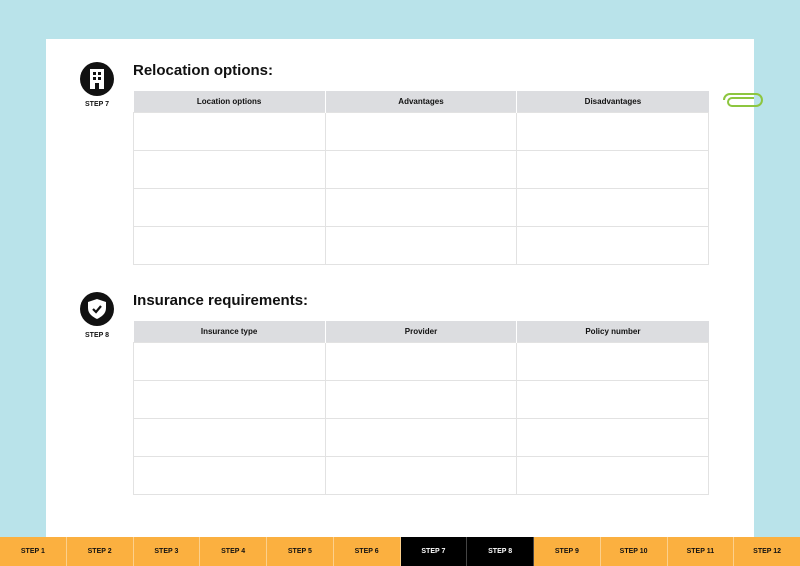 This screenshot has width=800, height=566. I want to click on column-header: Provider, so click(421, 331).